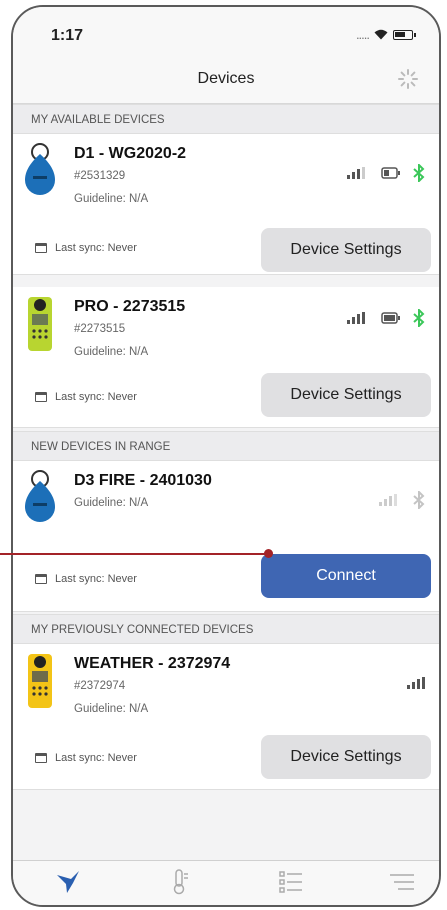 Image resolution: width=447 pixels, height=910 pixels. I want to click on tab-bar, so click(226, 882).